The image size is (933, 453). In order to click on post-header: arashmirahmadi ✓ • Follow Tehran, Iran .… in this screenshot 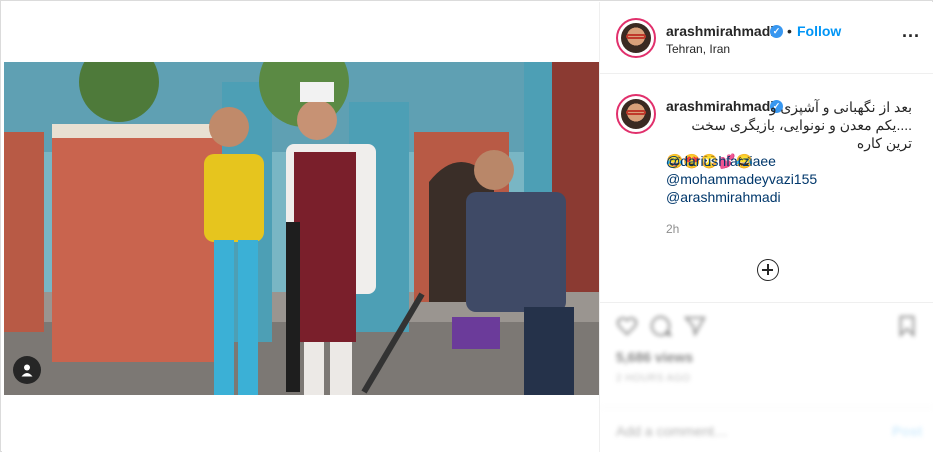, I will do `click(766, 38)`.